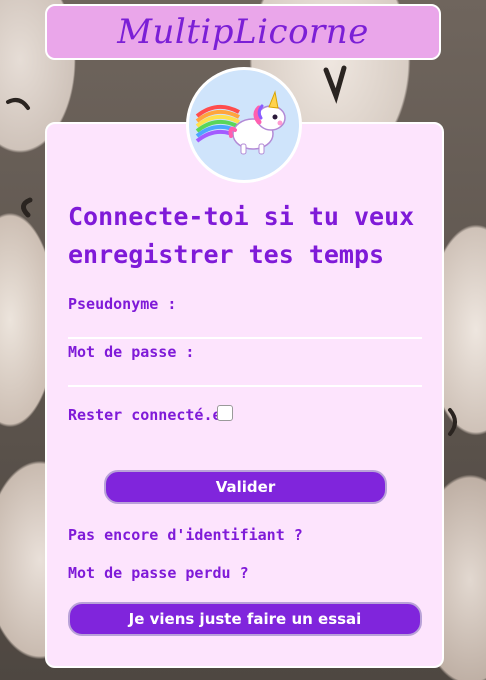 This screenshot has height=680, width=486. What do you see at coordinates (122, 304) in the screenshot?
I see `username-label: Pseudonyme :` at bounding box center [122, 304].